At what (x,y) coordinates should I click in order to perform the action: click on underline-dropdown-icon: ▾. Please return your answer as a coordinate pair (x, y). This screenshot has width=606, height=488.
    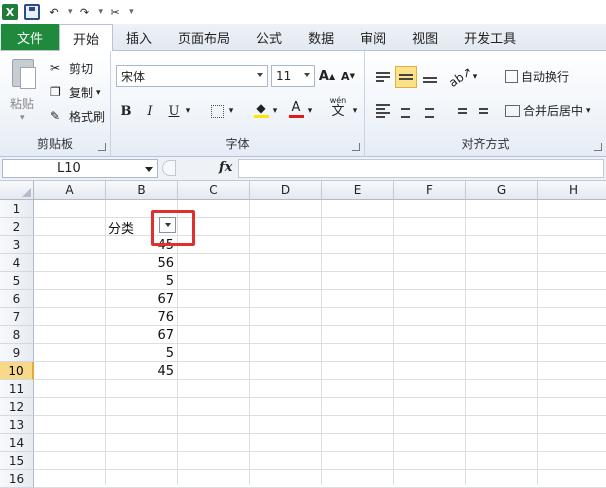
    Looking at the image, I should click on (188, 111).